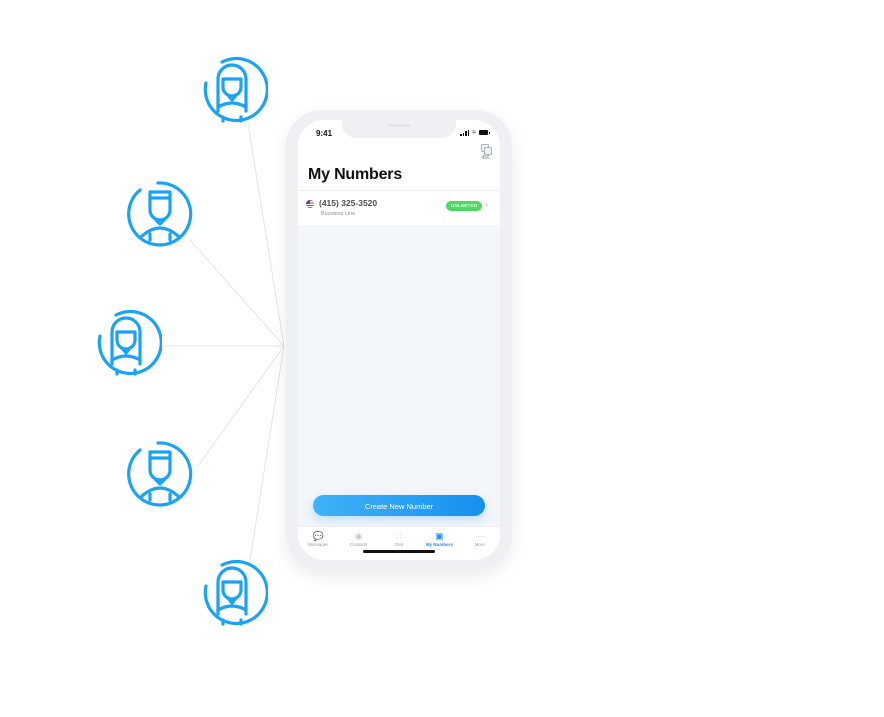  I want to click on us-flag-icon, so click(310, 204).